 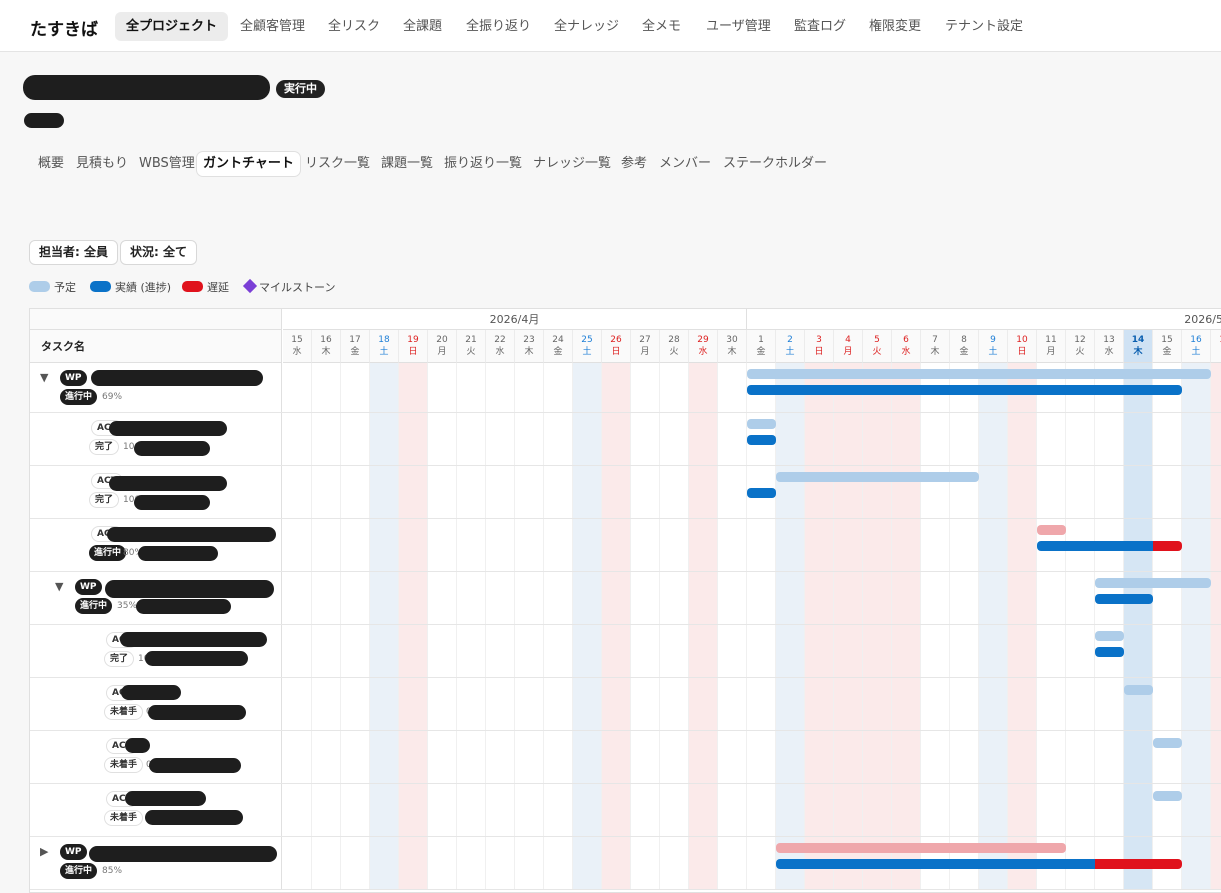 I want to click on day-number: 26, so click(x=616, y=340).